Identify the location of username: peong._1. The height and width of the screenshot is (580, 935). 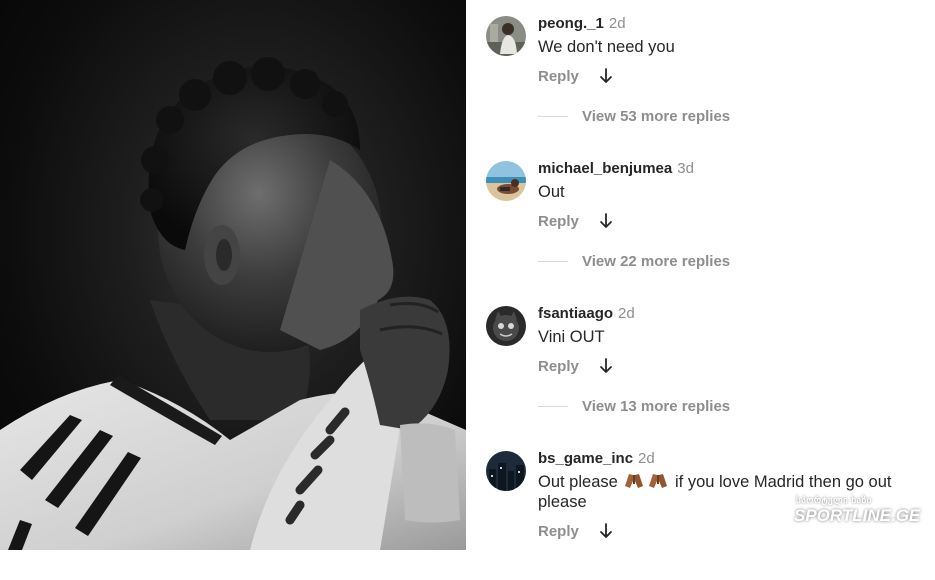
(571, 23).